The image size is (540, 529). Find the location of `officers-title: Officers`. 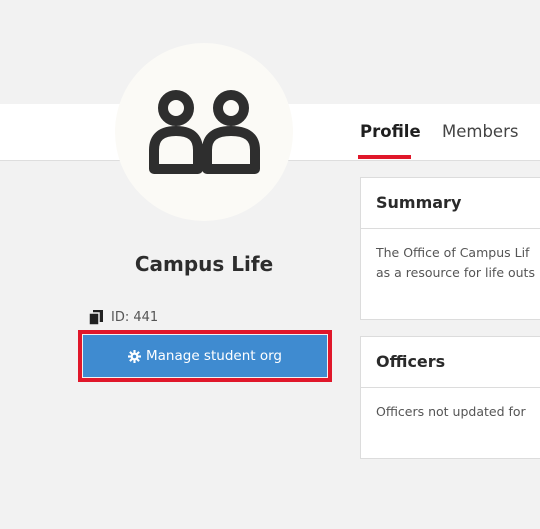

officers-title: Officers is located at coordinates (450, 362).